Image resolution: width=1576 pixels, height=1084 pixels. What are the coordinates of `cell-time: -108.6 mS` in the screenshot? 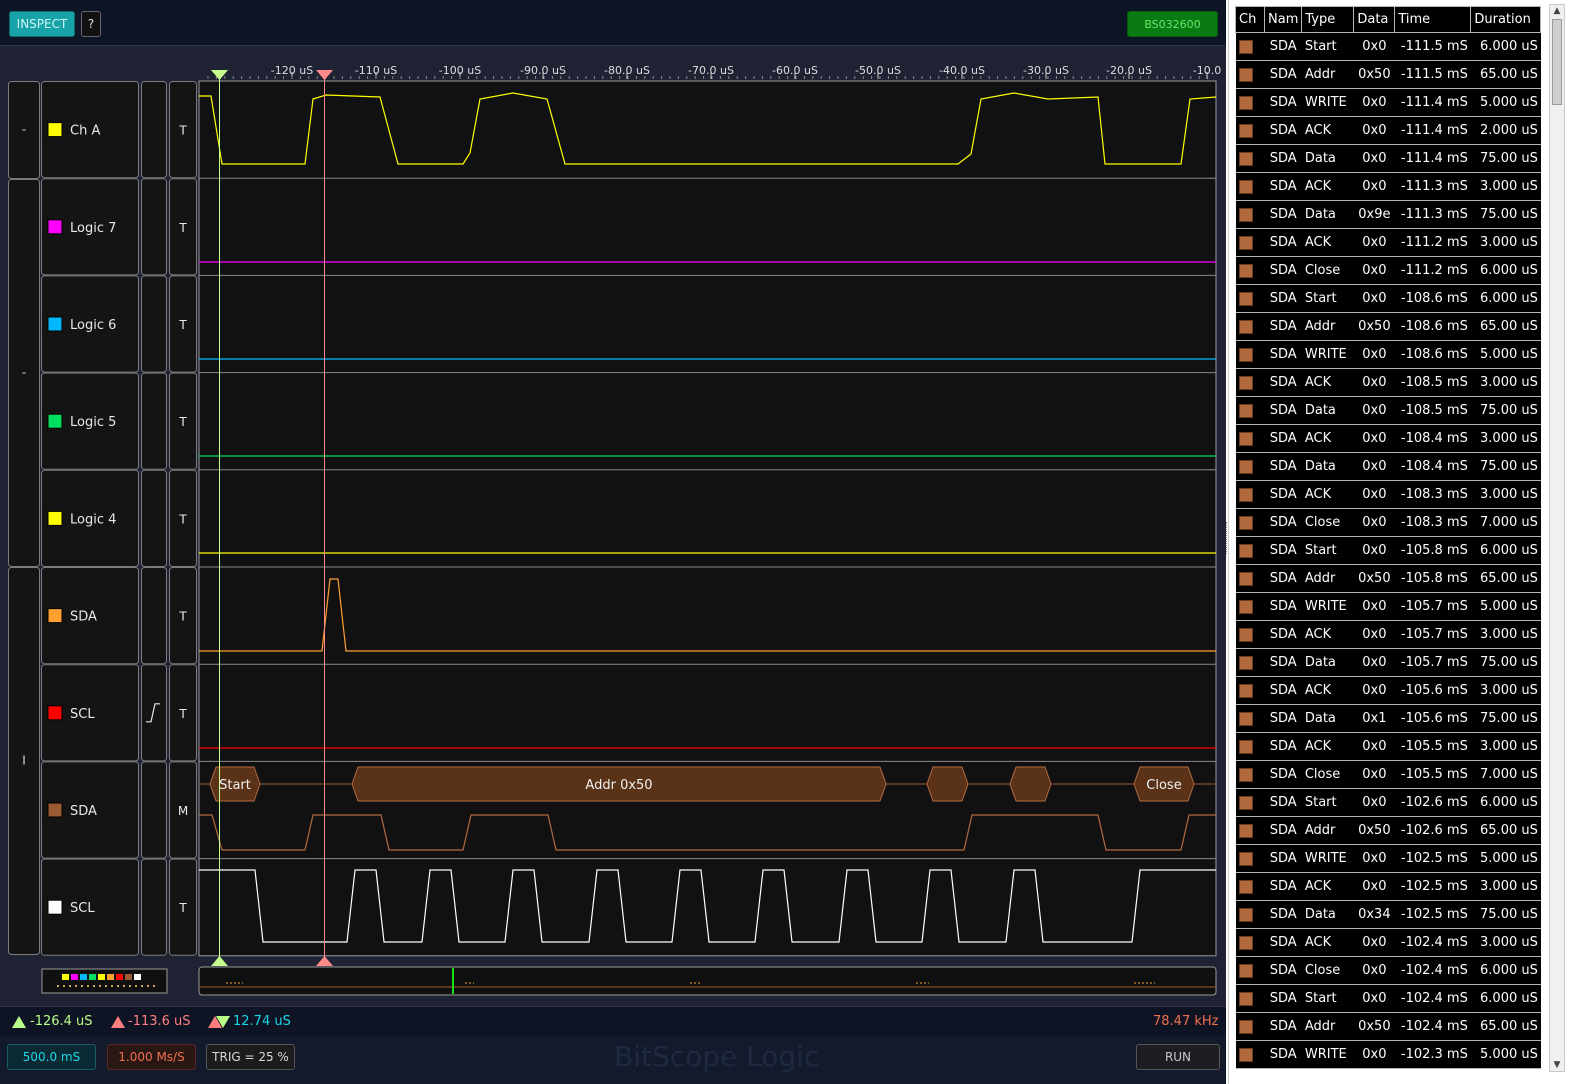 It's located at (1432, 354).